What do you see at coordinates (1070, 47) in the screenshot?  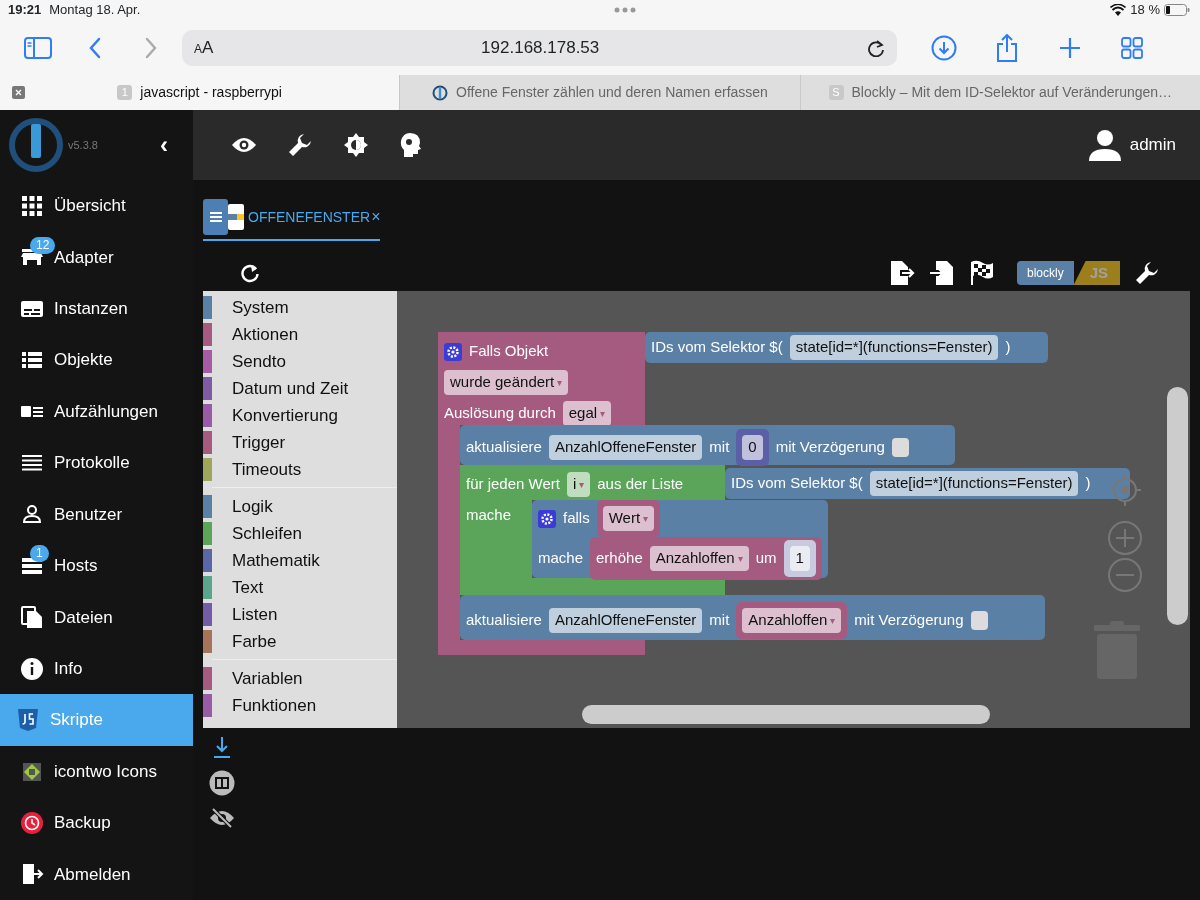 I see `plus-icon` at bounding box center [1070, 47].